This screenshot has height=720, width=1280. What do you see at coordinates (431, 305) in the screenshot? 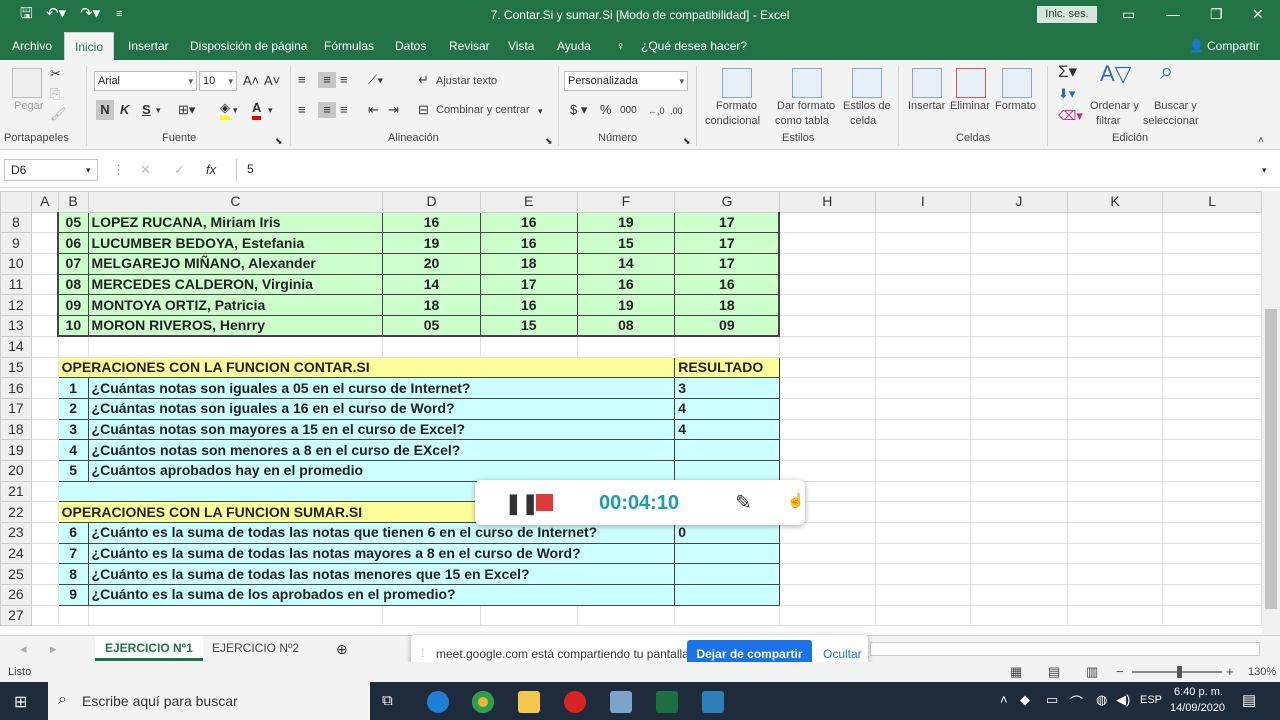
I see `grade-d: 18` at bounding box center [431, 305].